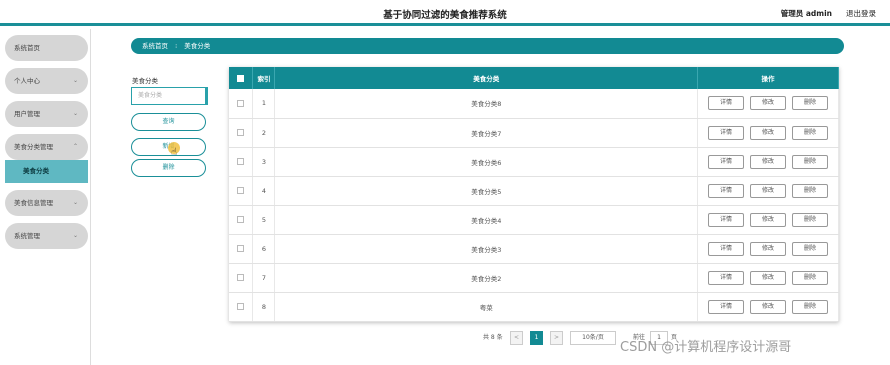 This screenshot has width=890, height=365. What do you see at coordinates (264, 278) in the screenshot?
I see `row-index: 7` at bounding box center [264, 278].